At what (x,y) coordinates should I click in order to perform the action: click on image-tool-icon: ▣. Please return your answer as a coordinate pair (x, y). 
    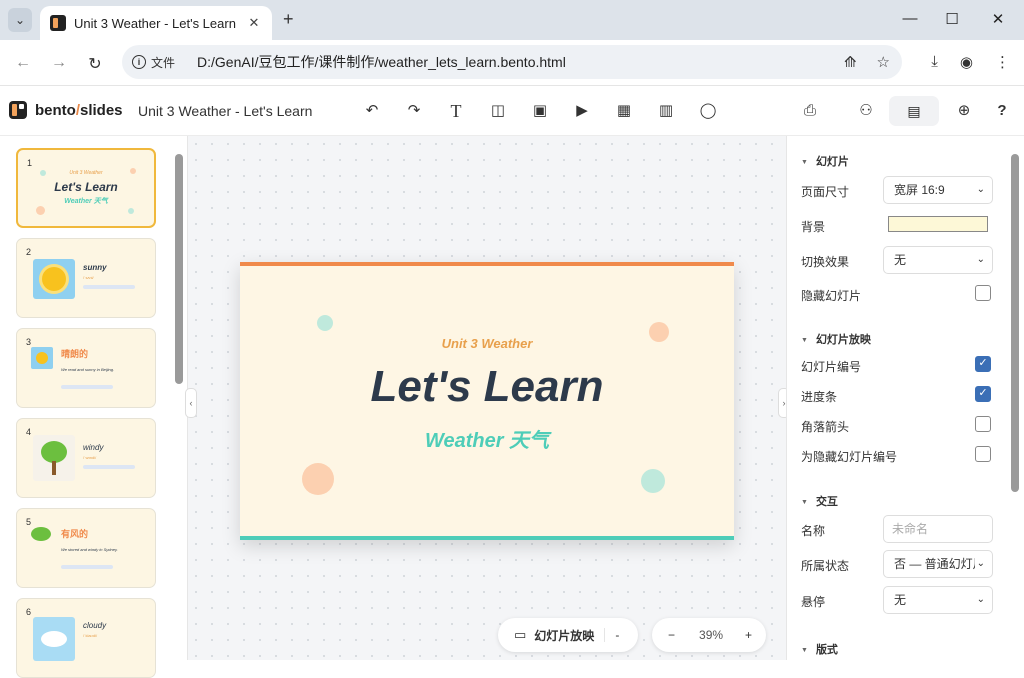
    Looking at the image, I should click on (540, 111).